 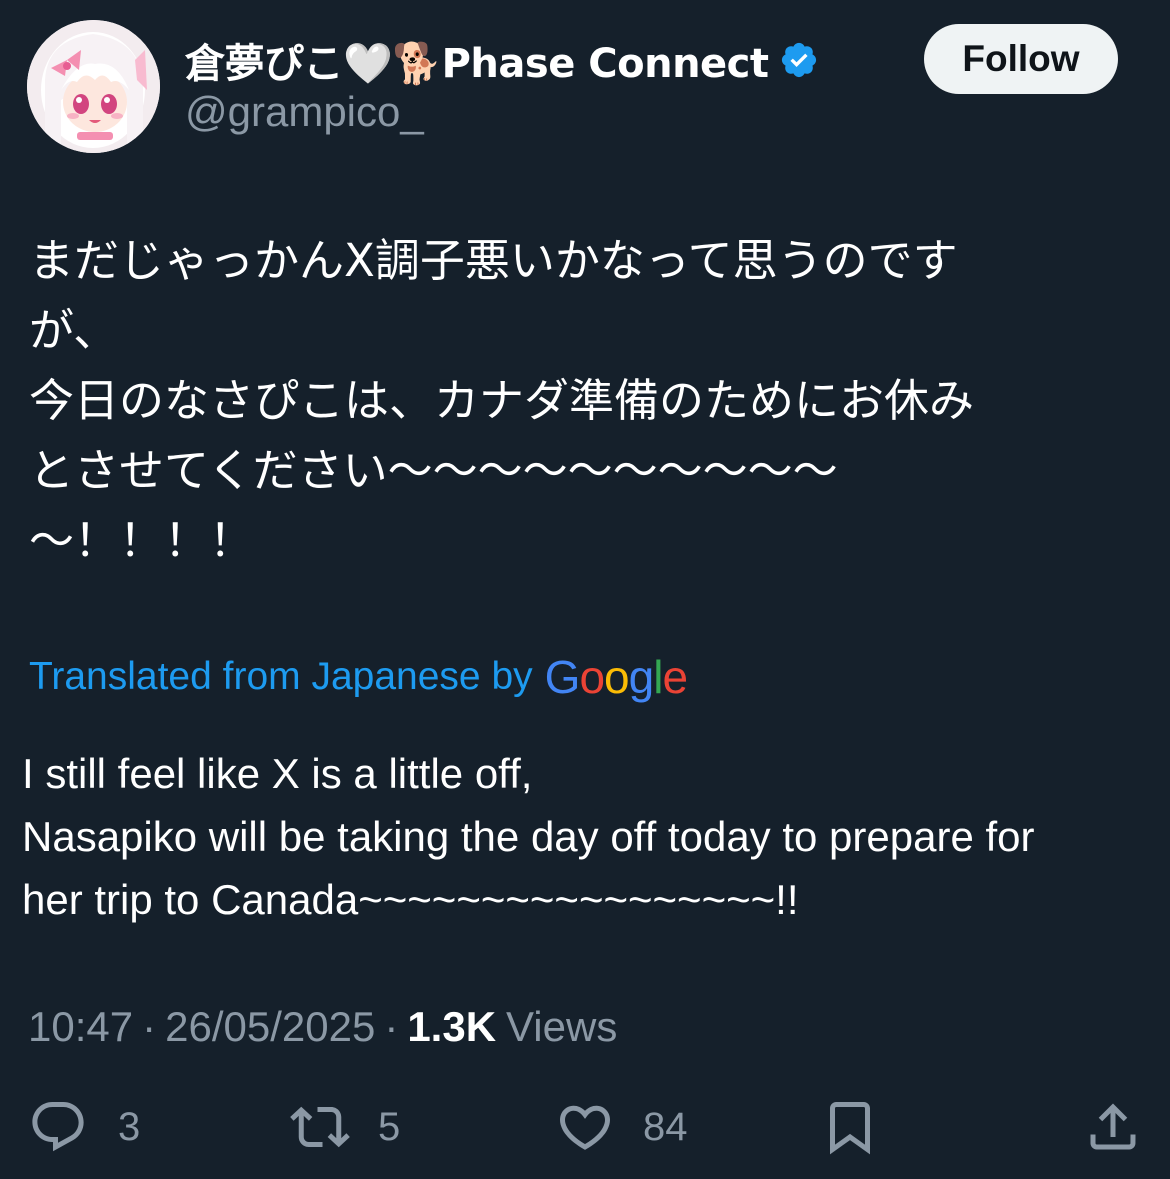 I want to click on google-logo-letter: G, so click(x=562, y=677).